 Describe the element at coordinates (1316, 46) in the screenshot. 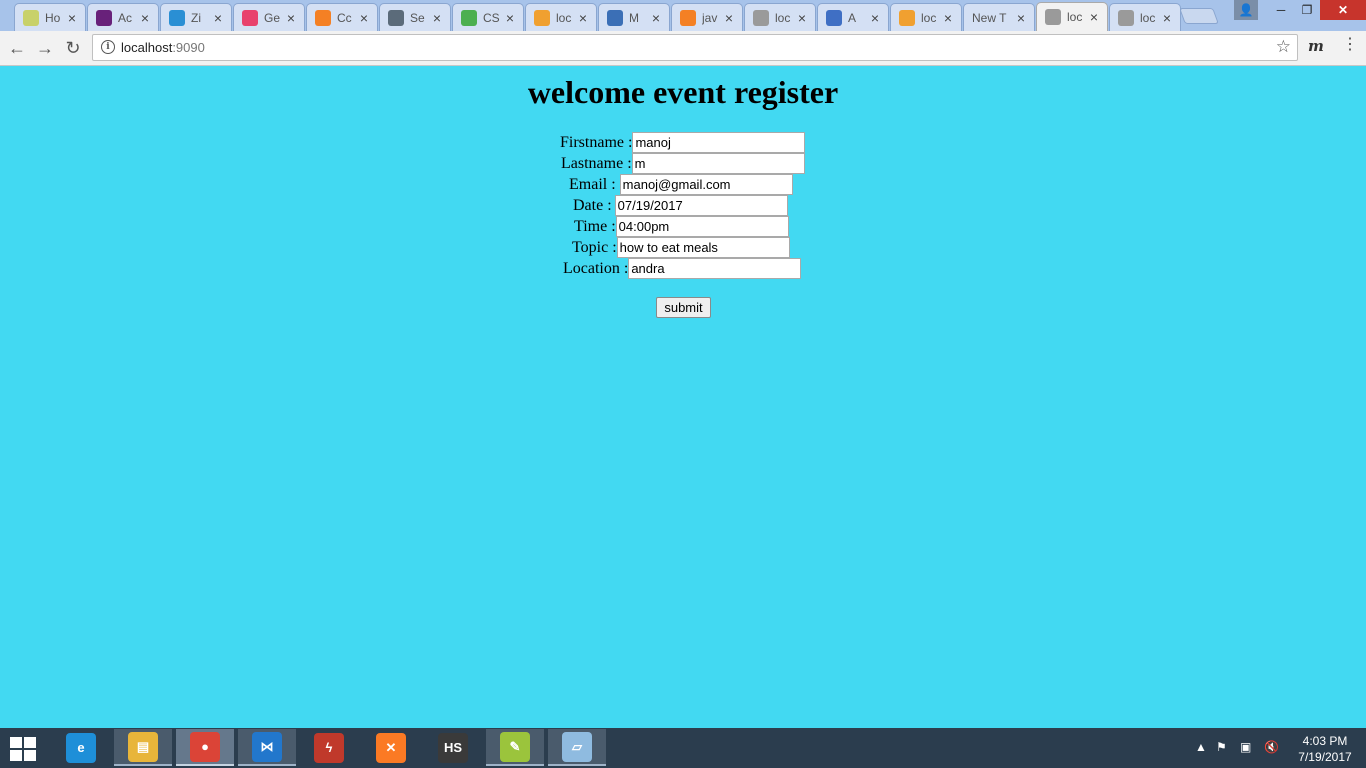

I see `extension-m-icon: m` at that location.